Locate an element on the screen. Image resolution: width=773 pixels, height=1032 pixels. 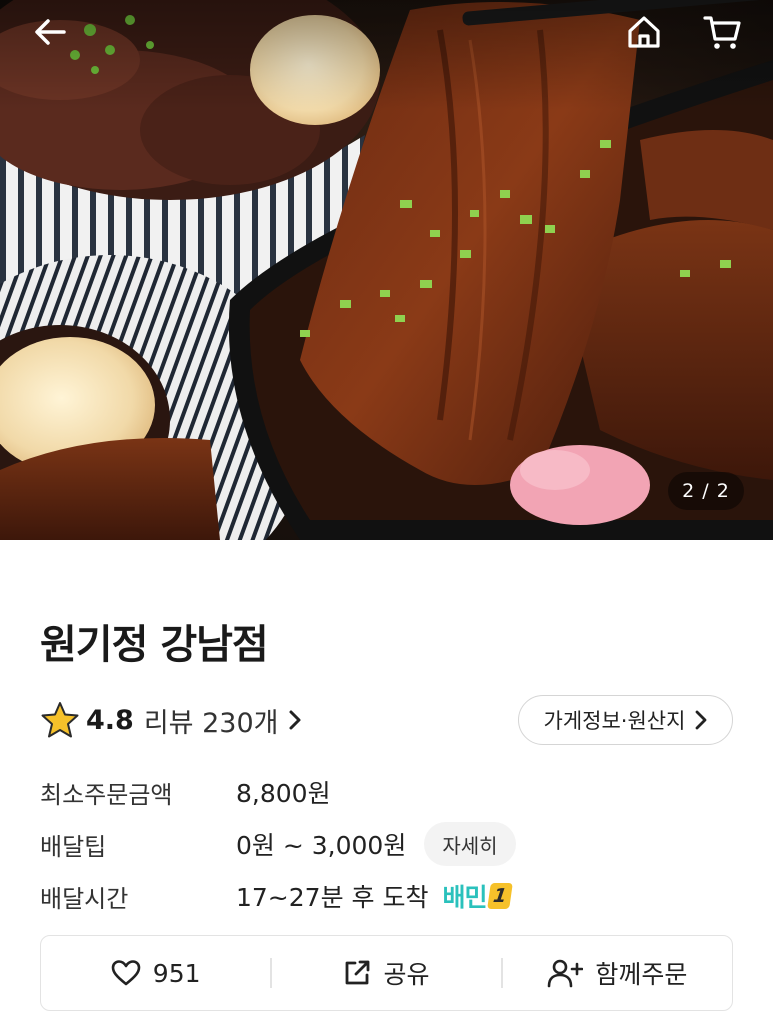
rating-value: 4.8 is located at coordinates (110, 720).